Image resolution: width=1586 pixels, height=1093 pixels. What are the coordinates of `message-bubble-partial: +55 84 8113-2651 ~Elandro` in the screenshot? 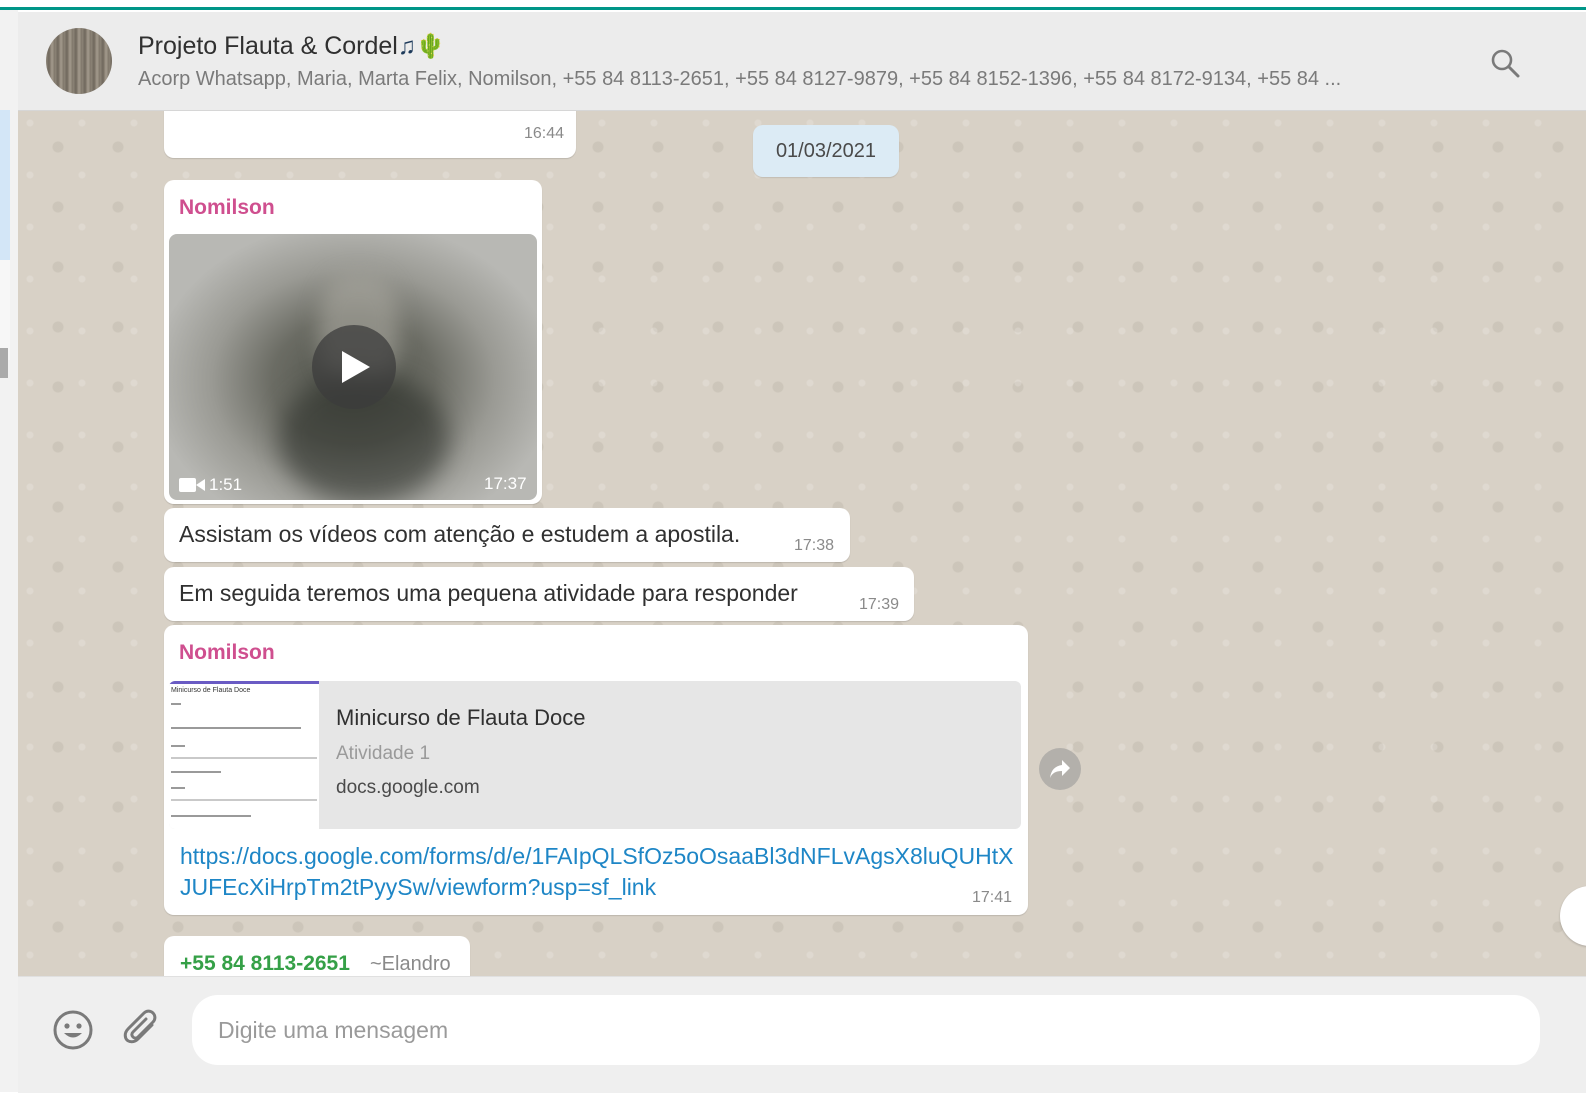 It's located at (317, 956).